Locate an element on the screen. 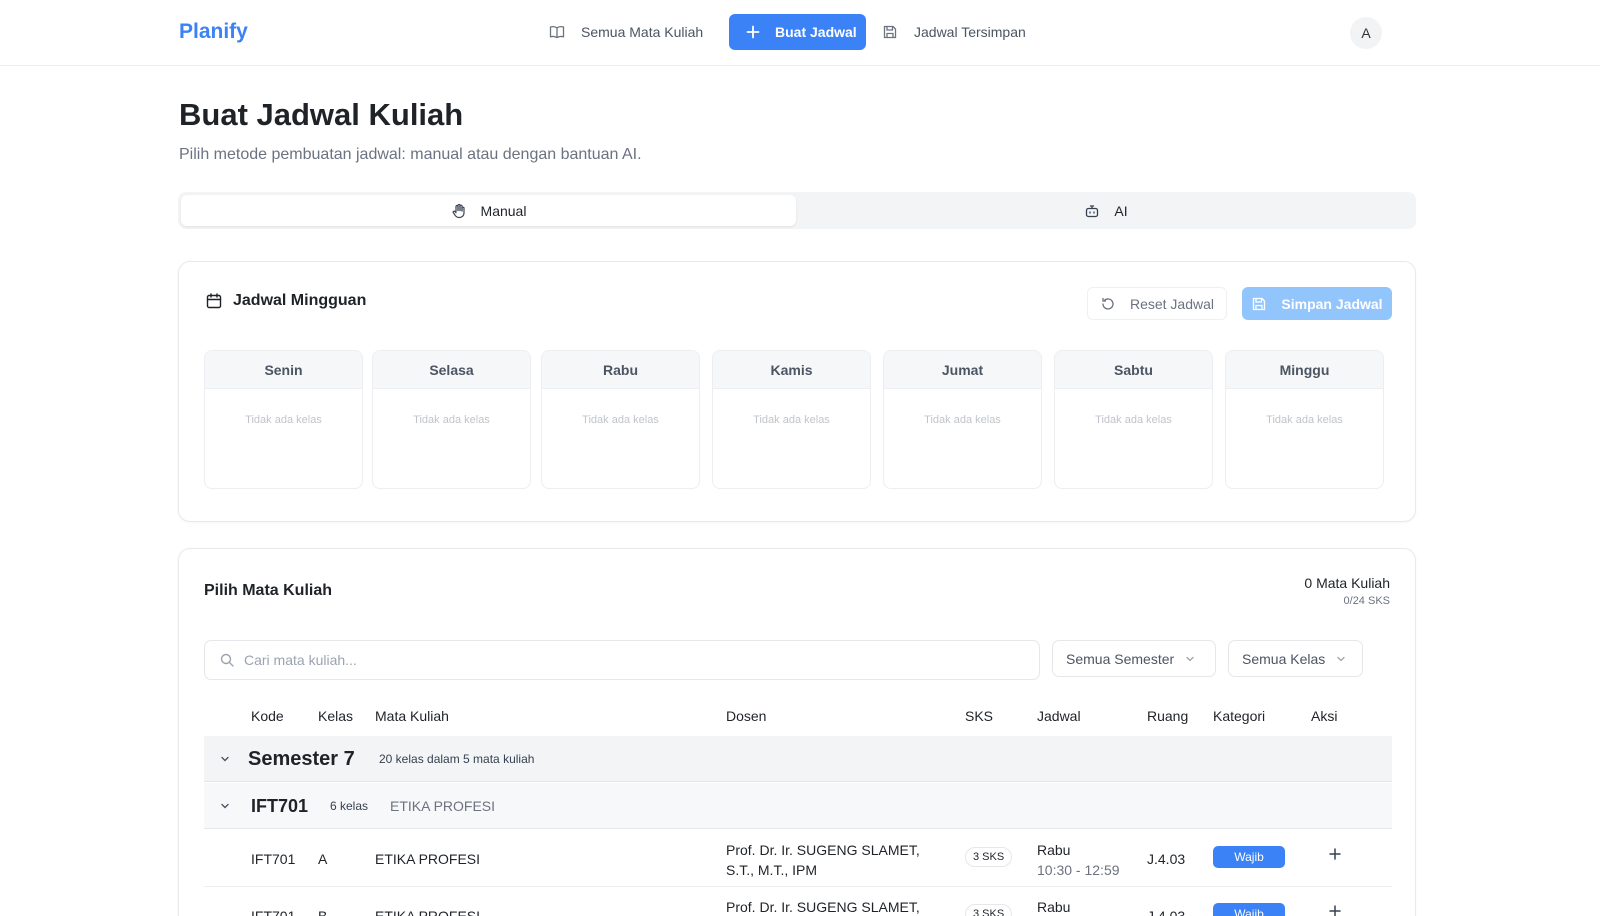 The height and width of the screenshot is (916, 1600). page-title: Buat Jadwal Kuliah is located at coordinates (321, 114).